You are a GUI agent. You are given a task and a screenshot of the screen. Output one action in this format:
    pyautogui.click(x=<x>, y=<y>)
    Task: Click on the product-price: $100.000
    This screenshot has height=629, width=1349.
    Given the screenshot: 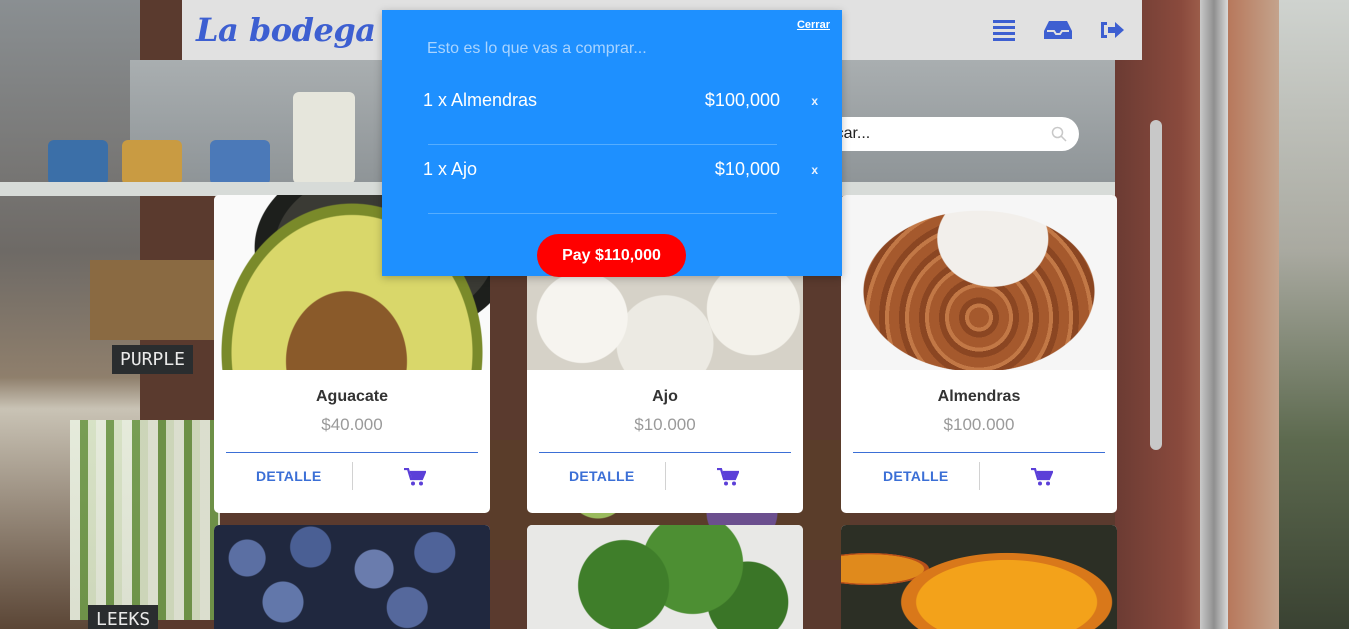 What is the action you would take?
    pyautogui.click(x=979, y=424)
    